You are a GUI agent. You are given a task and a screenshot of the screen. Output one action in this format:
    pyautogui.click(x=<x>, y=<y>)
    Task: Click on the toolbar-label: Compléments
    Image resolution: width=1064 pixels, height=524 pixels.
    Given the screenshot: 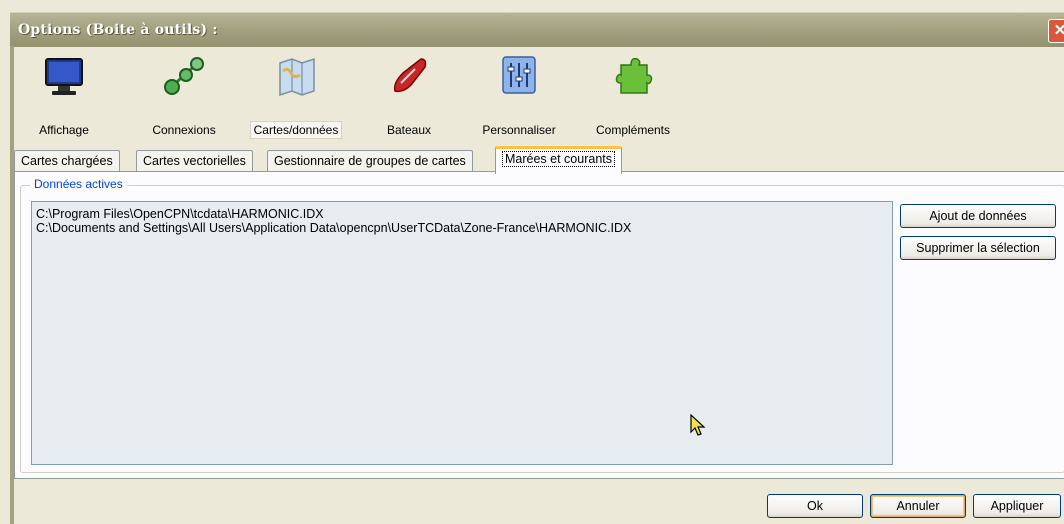 What is the action you would take?
    pyautogui.click(x=633, y=130)
    